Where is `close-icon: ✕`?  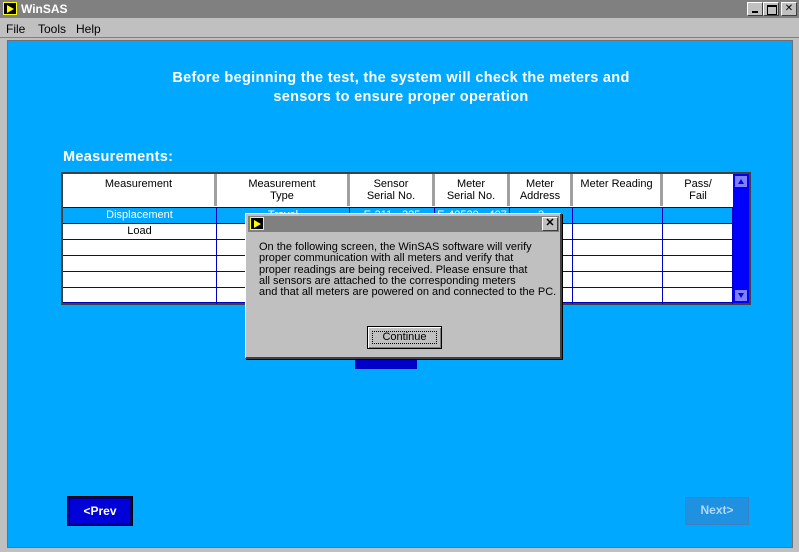 close-icon: ✕ is located at coordinates (789, 9).